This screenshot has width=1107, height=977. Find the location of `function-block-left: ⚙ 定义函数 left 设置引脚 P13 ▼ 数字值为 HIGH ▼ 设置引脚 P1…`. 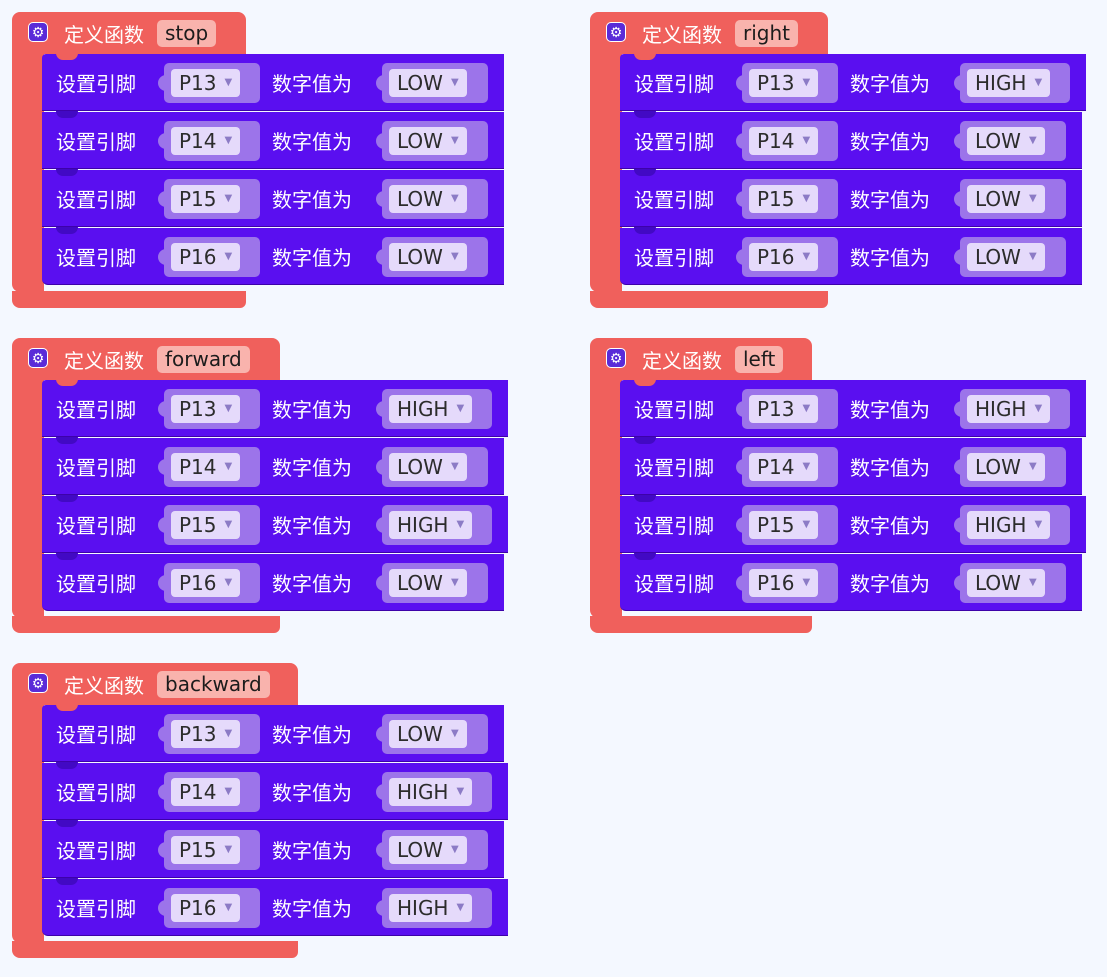

function-block-left: ⚙ 定义函数 left 设置引脚 P13 ▼ 数字值为 HIGH ▼ 设置引脚 P1… is located at coordinates (838, 486).